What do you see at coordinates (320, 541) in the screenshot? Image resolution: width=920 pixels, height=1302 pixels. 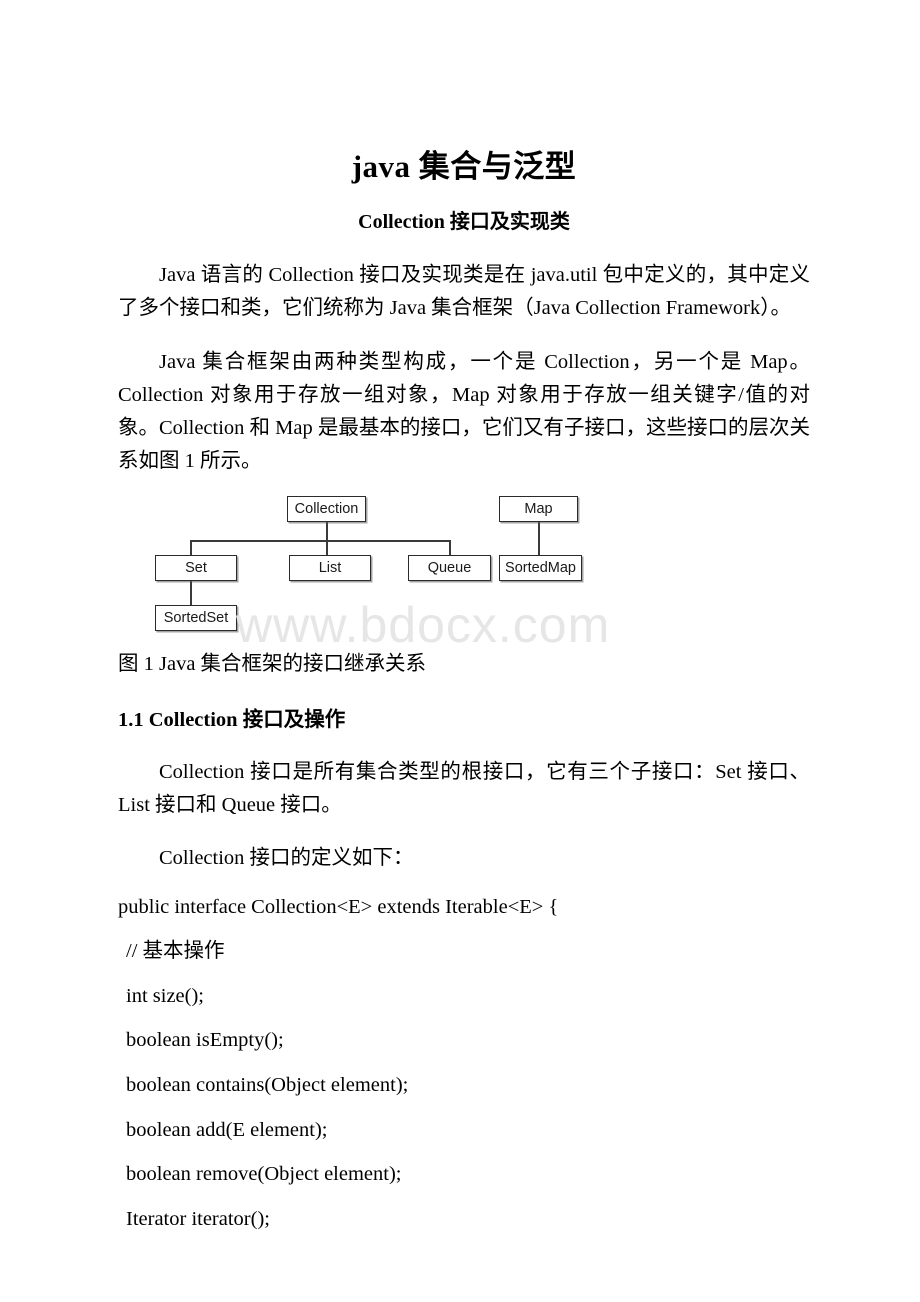 I see `connector-collection-bus` at bounding box center [320, 541].